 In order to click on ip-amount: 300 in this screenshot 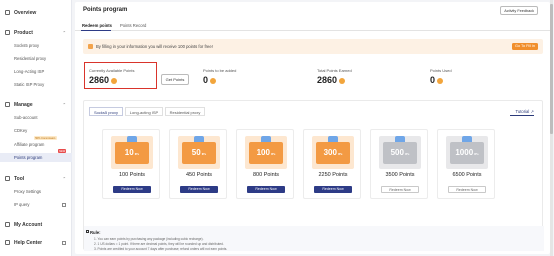, I will do `click(330, 152)`.